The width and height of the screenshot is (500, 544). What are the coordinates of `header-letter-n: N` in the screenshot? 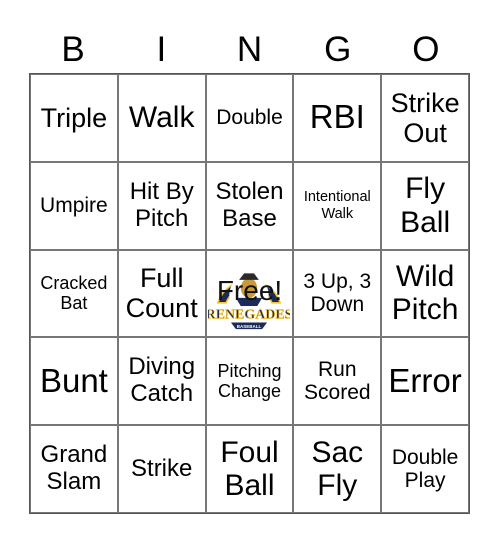 It's located at (249, 49).